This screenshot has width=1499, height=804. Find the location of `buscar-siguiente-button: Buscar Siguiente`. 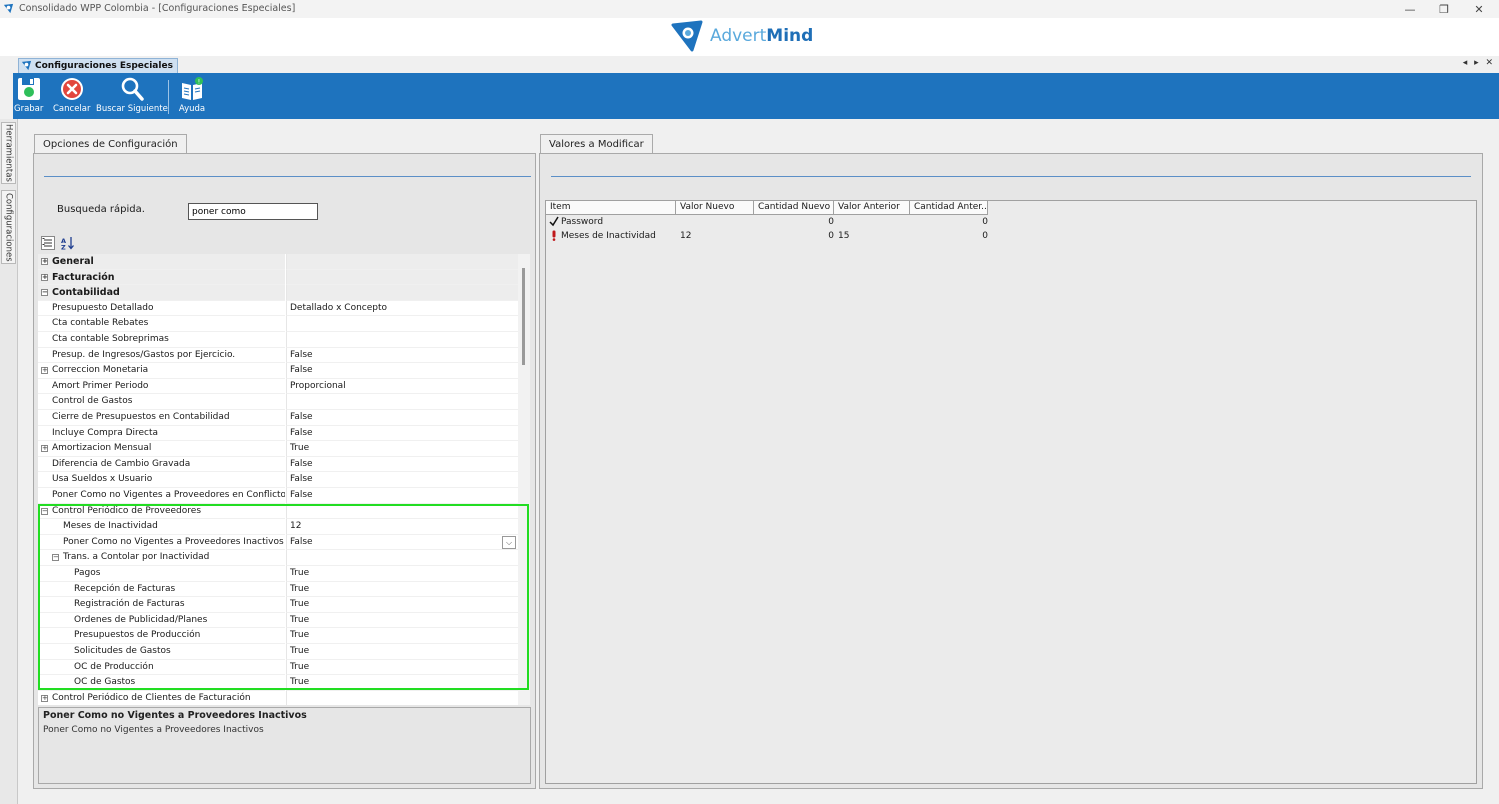

buscar-siguiente-button: Buscar Siguiente is located at coordinates (132, 95).